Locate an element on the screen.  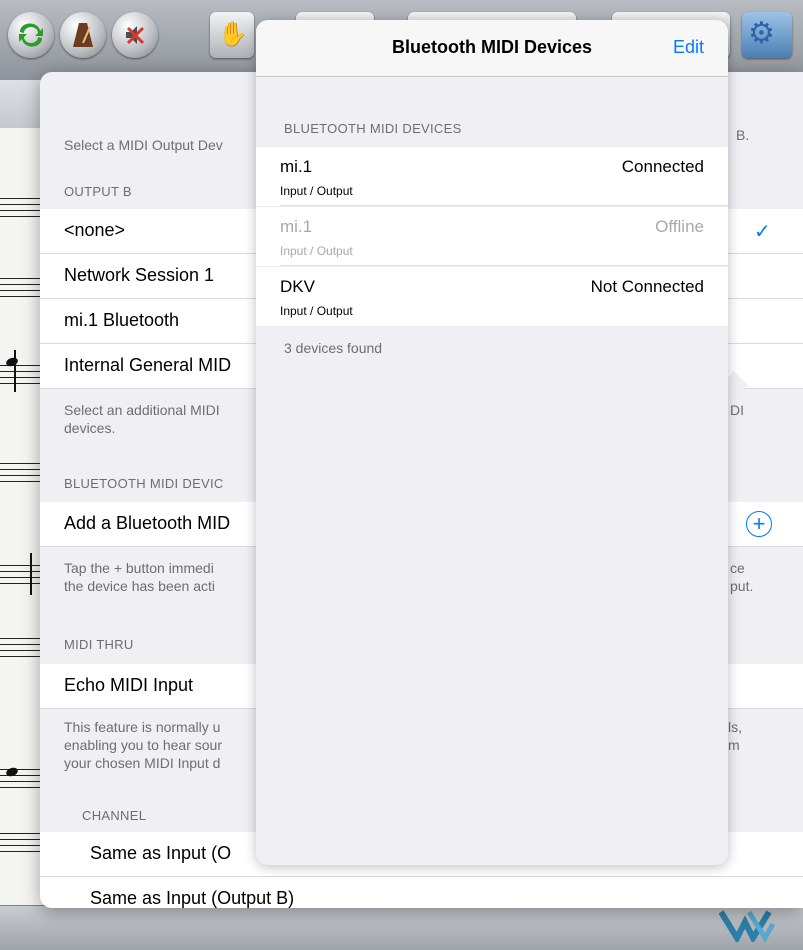
feature-footer-line2: enabling you to hear sour is located at coordinates (143, 745).